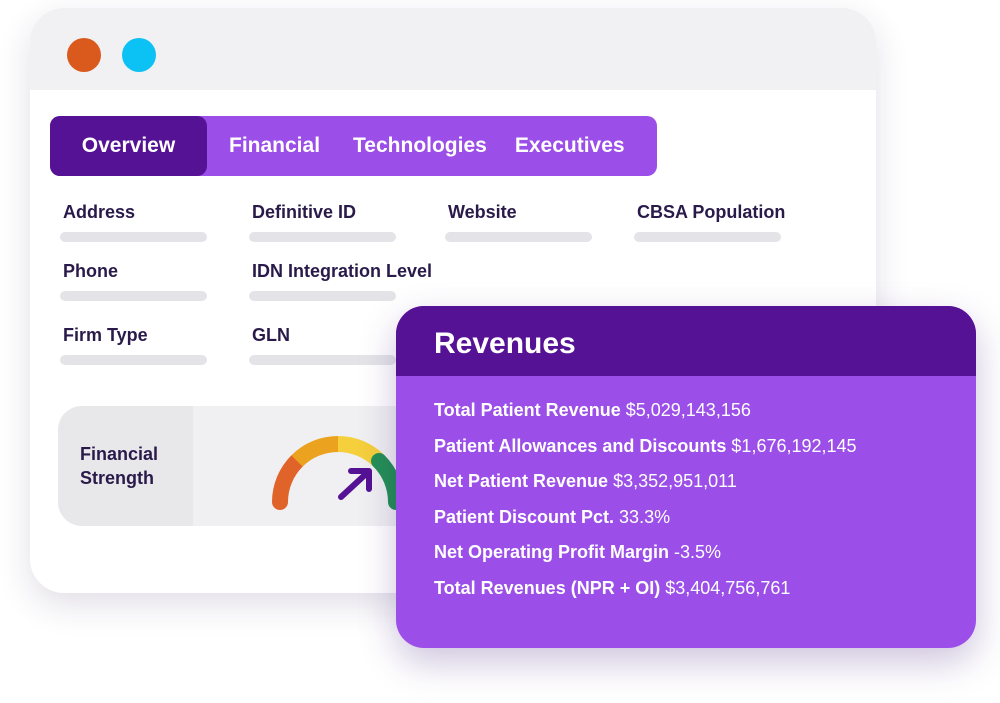  Describe the element at coordinates (105, 335) in the screenshot. I see `firm-type-label: Firm Type` at that location.